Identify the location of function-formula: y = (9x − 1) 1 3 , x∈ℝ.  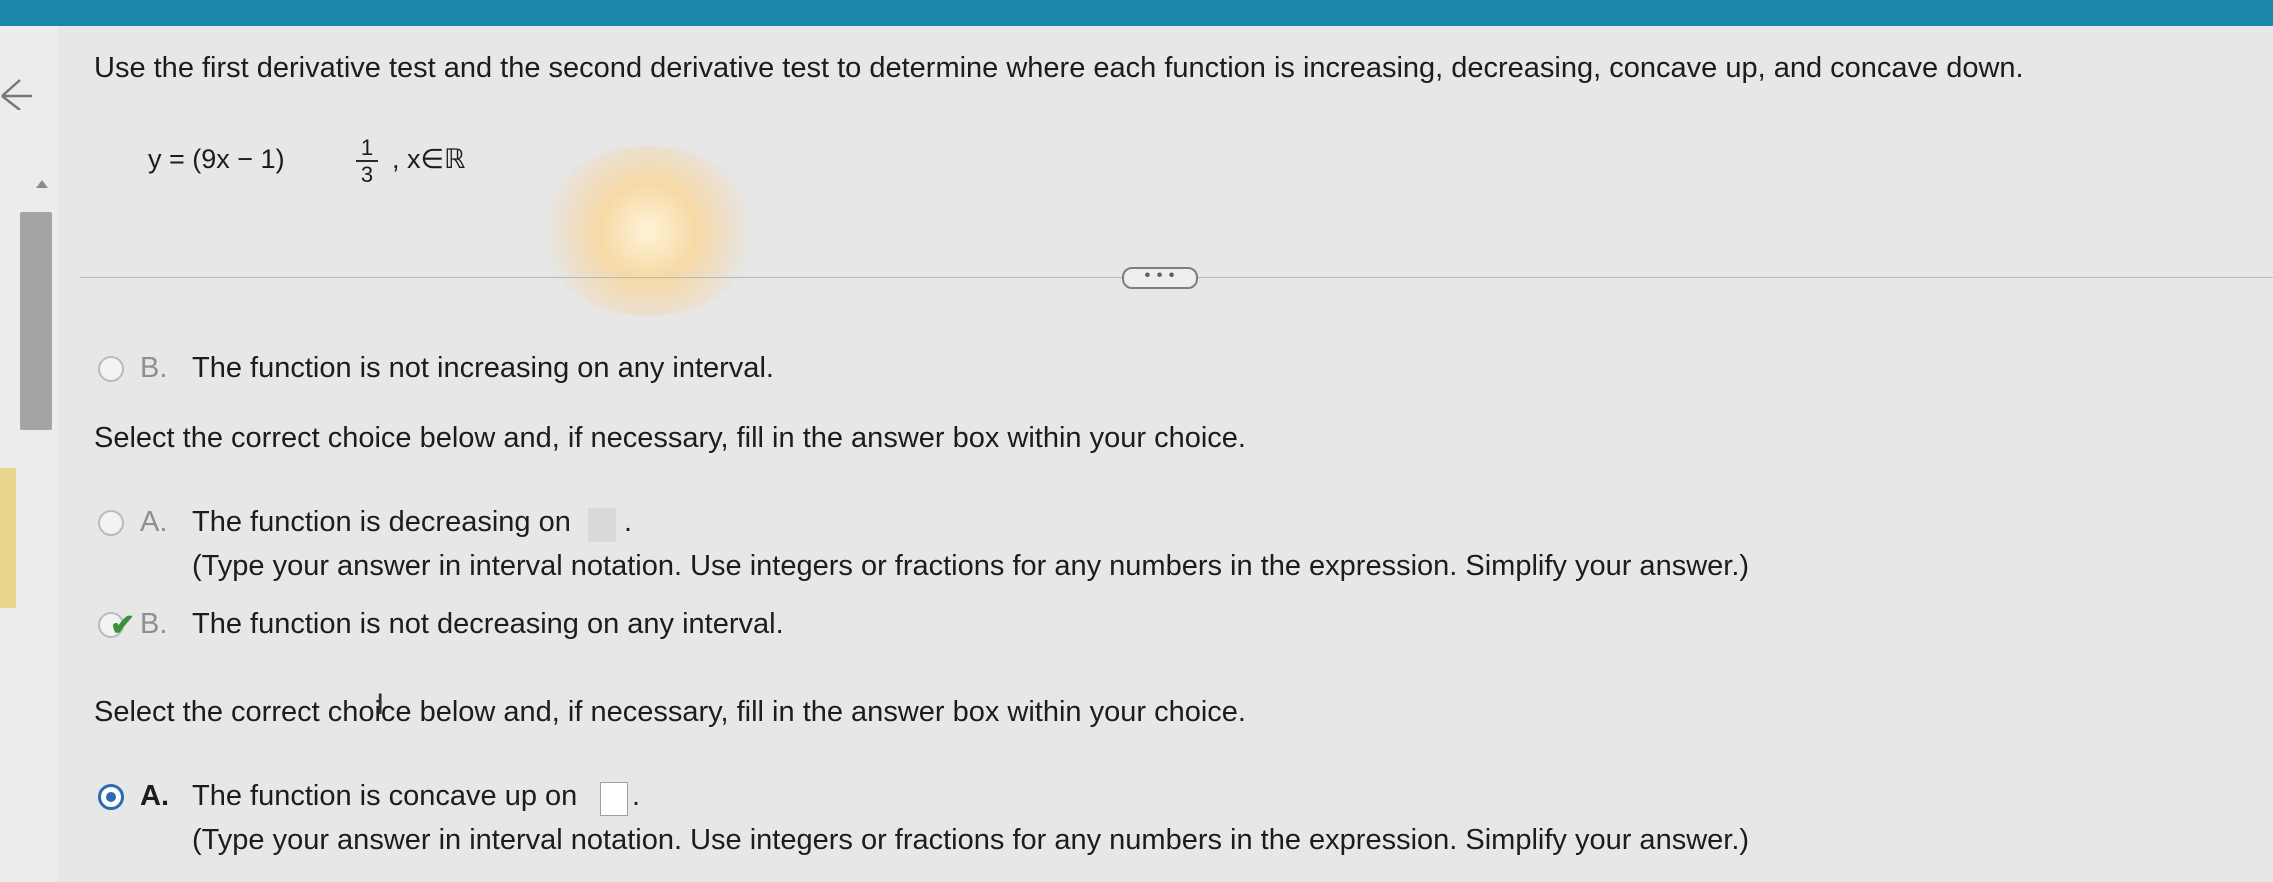
(306, 161).